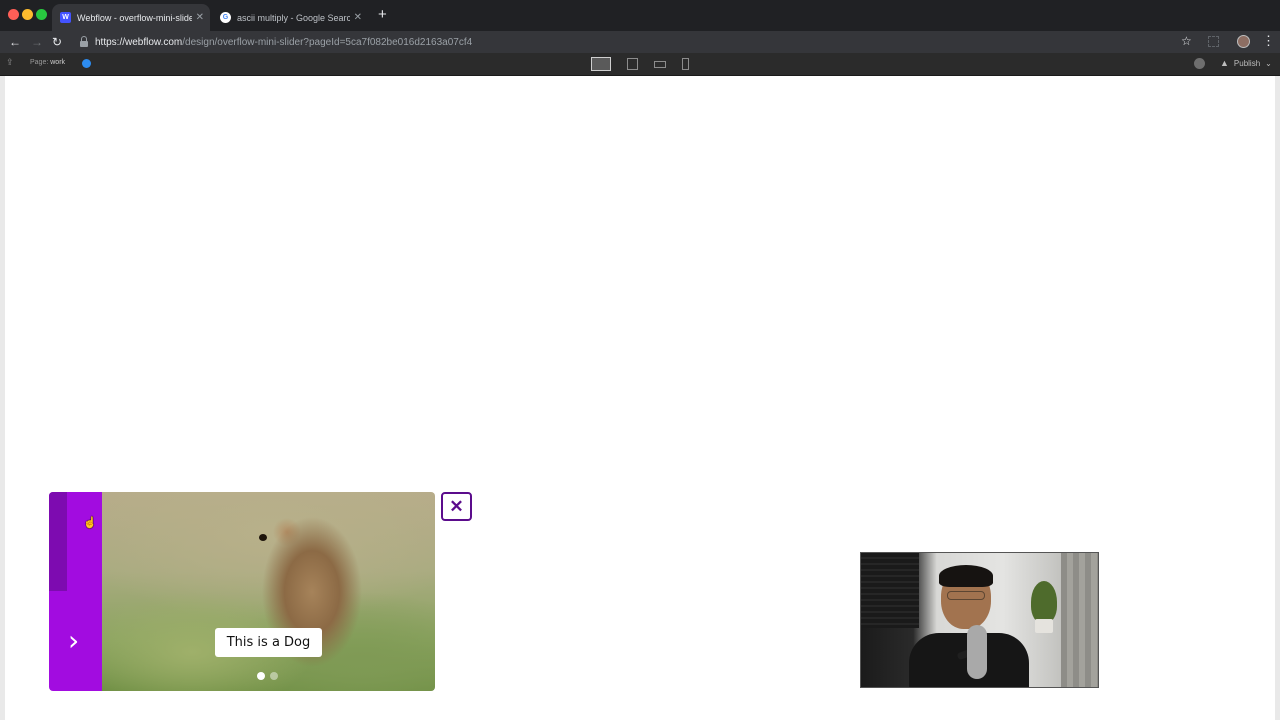  I want to click on export-icon: ⇪, so click(10, 62).